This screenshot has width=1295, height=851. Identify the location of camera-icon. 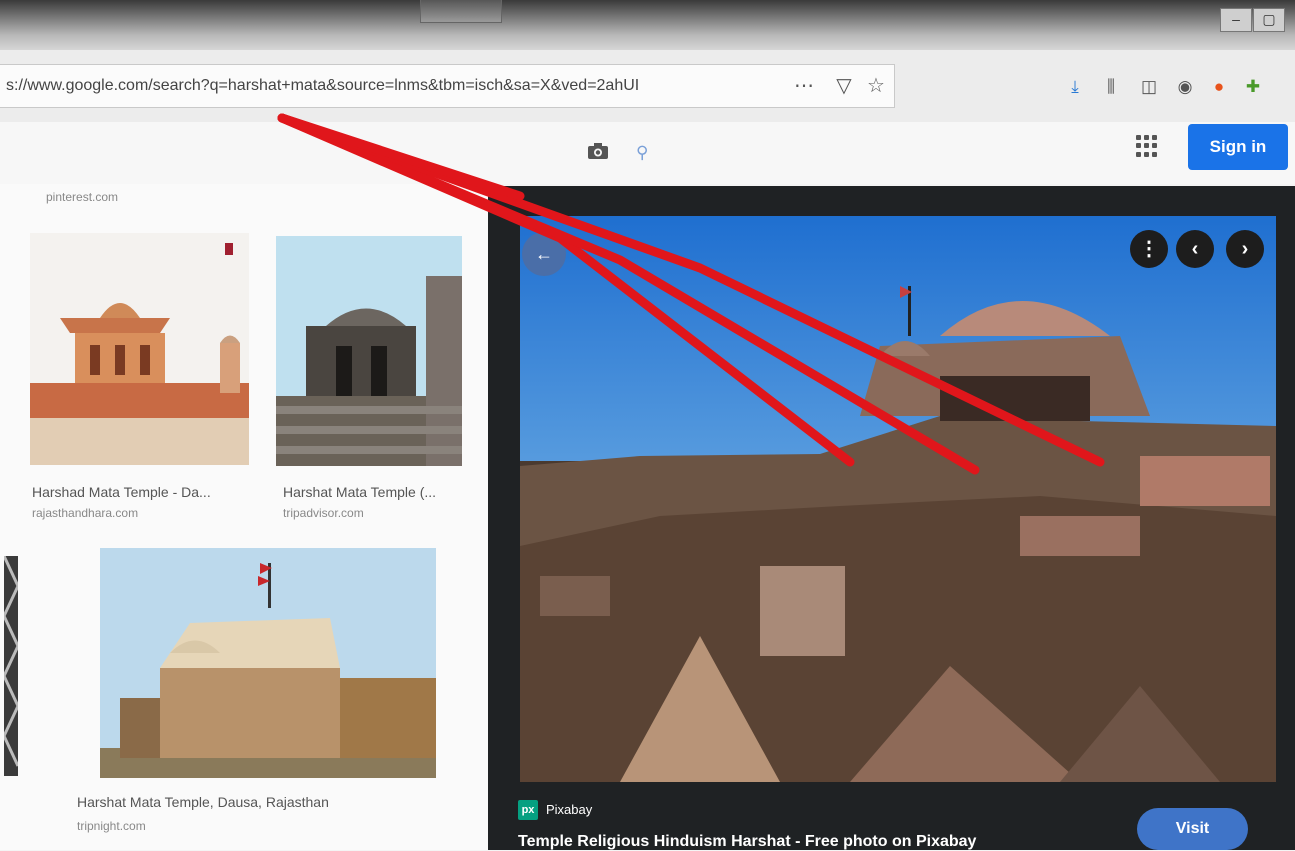
(598, 151).